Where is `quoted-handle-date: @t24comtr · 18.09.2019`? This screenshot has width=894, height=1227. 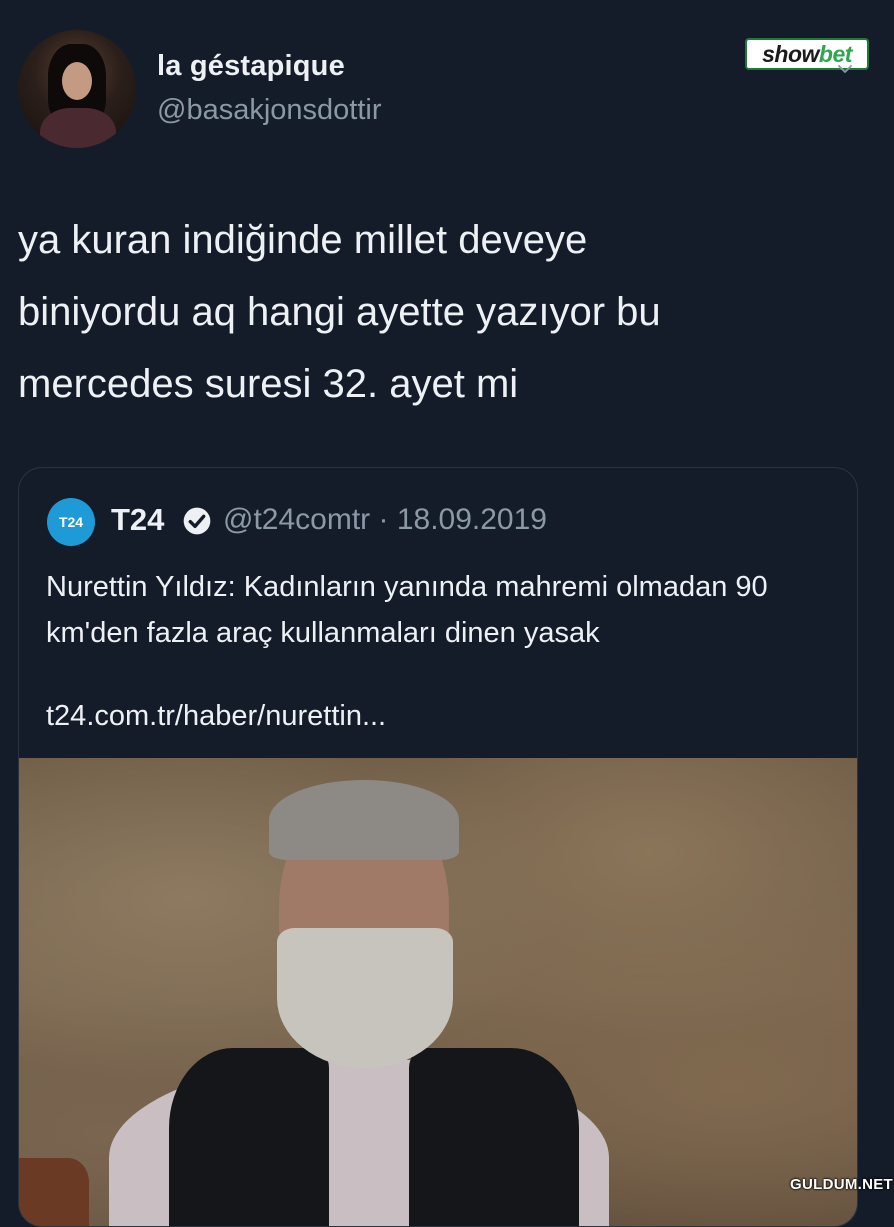 quoted-handle-date: @t24comtr · 18.09.2019 is located at coordinates (385, 519).